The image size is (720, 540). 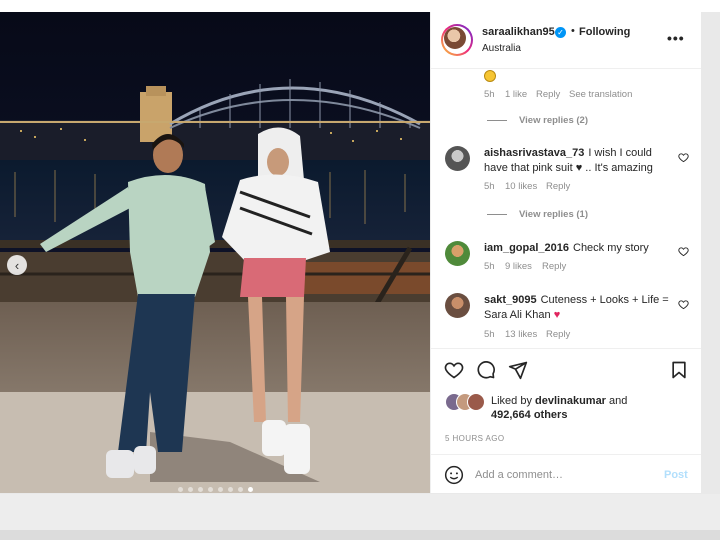 I want to click on liked-by-line: Liked by devlinakumar and, so click(x=559, y=401).